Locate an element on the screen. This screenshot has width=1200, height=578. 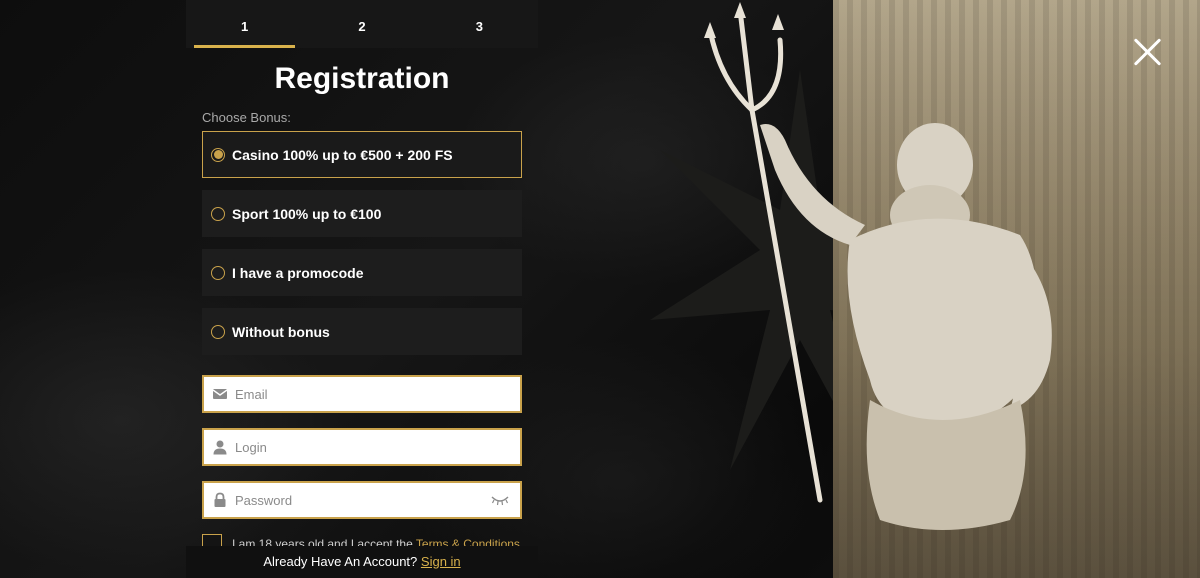
password-input is located at coordinates (362, 500).